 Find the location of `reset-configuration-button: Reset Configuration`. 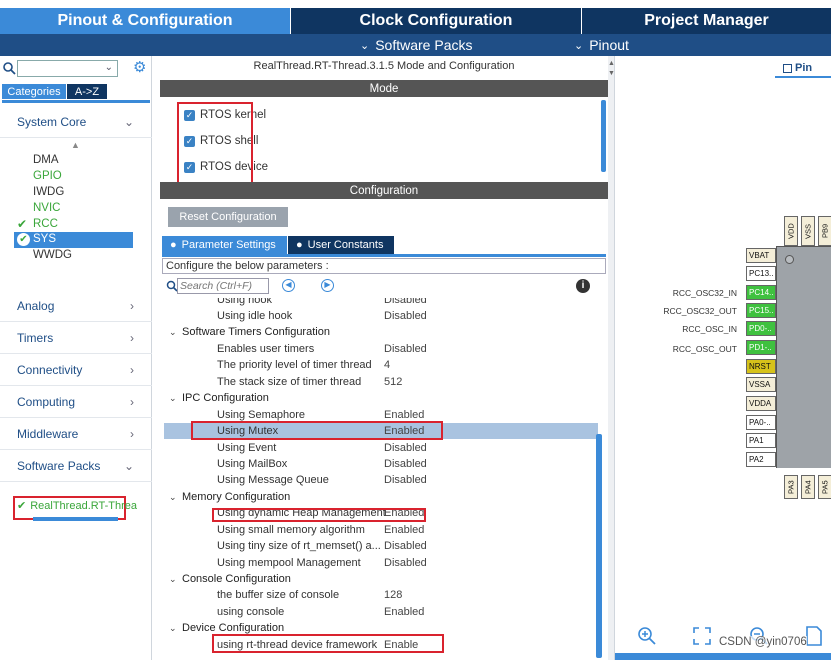

reset-configuration-button: Reset Configuration is located at coordinates (228, 217).